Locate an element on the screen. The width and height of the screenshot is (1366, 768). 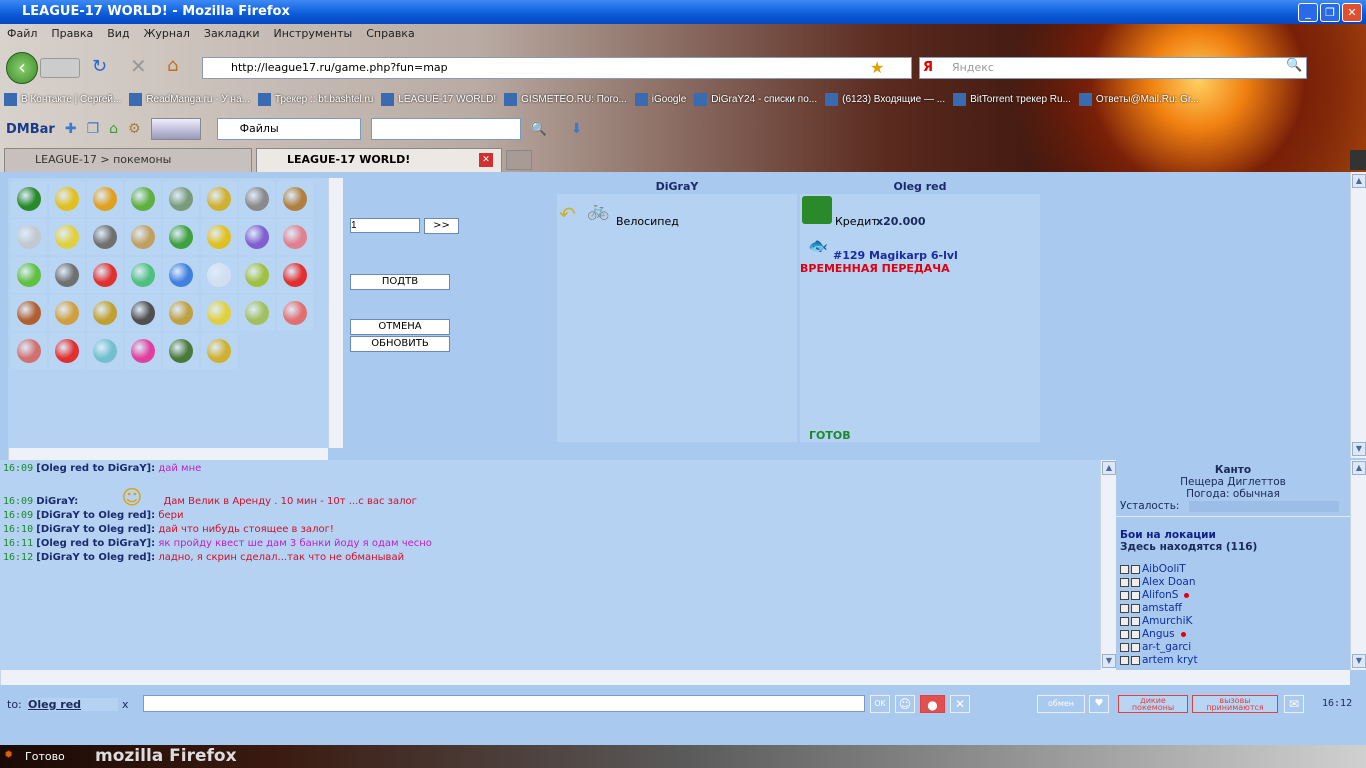
user-icon: ● is located at coordinates (932, 704).